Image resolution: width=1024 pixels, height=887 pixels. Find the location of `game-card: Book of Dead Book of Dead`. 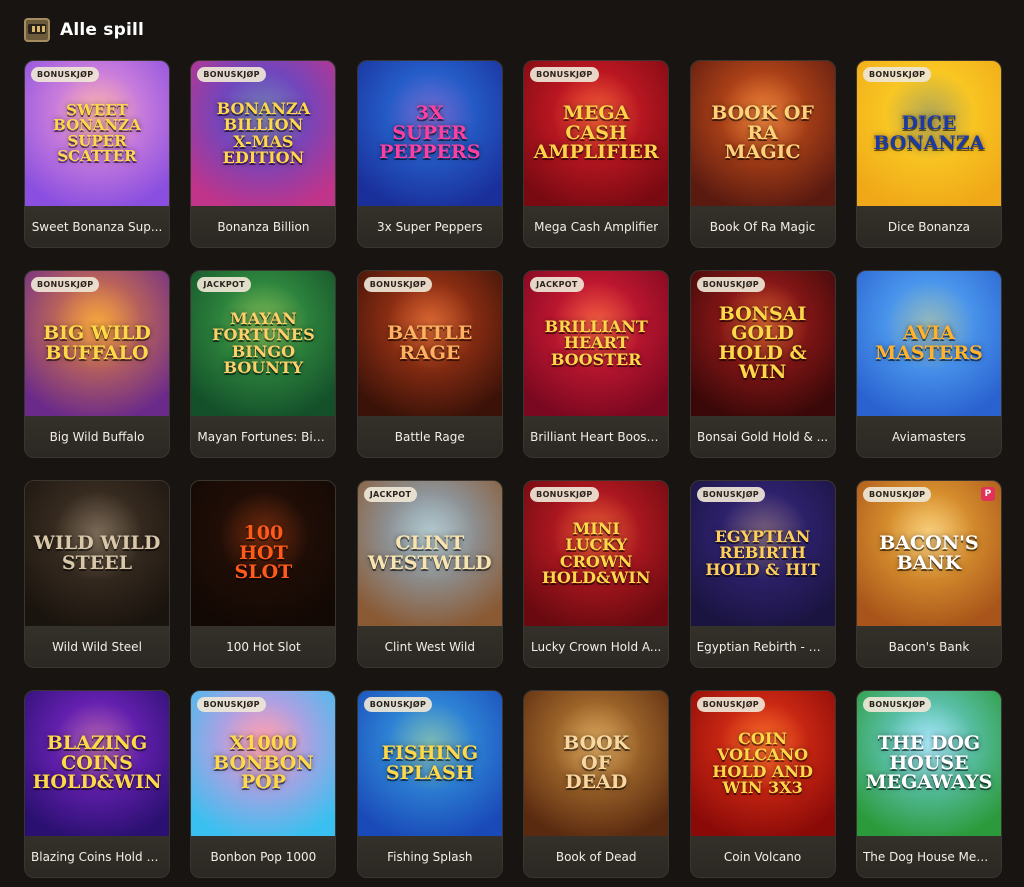

game-card: Book of Dead Book of Dead is located at coordinates (596, 784).